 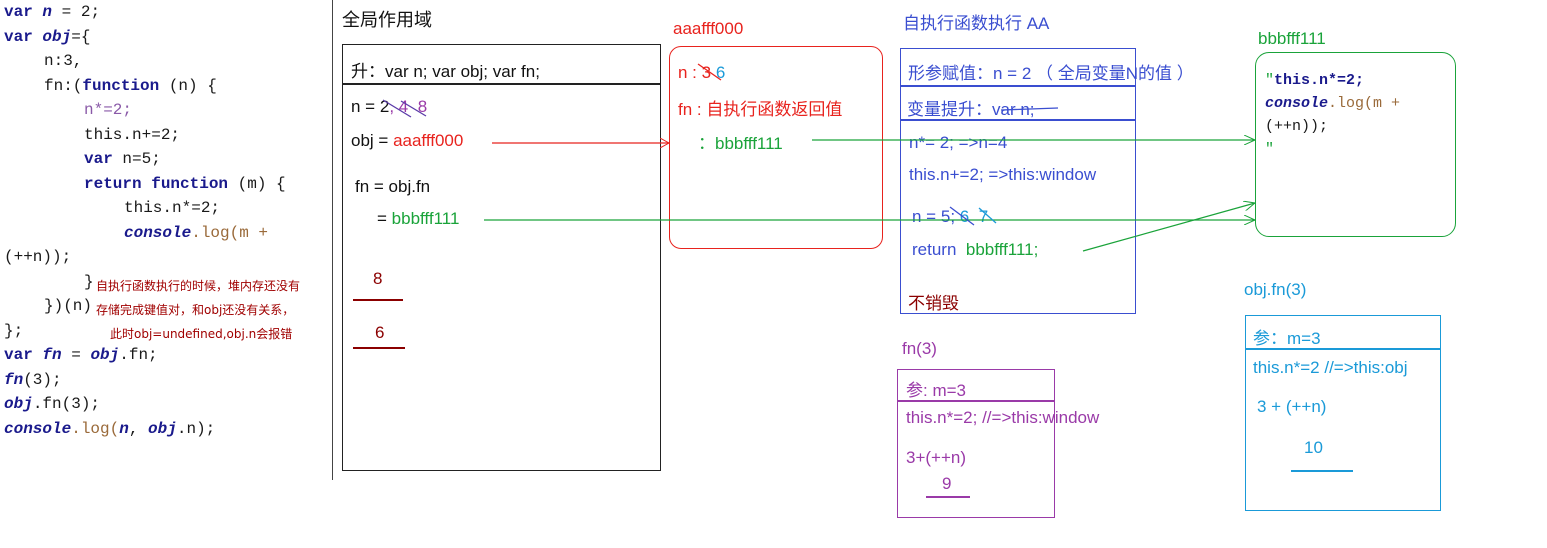 I want to click on code-line: (++n));, so click(x=145, y=257).